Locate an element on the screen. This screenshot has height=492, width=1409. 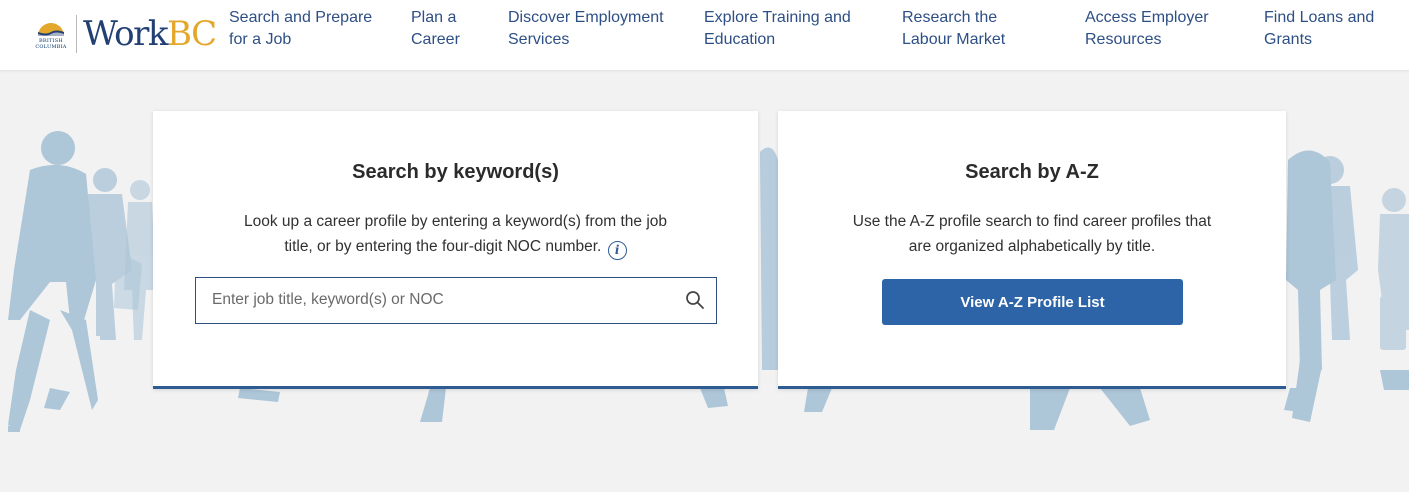
nav-label-line2: Resources is located at coordinates (1123, 39).